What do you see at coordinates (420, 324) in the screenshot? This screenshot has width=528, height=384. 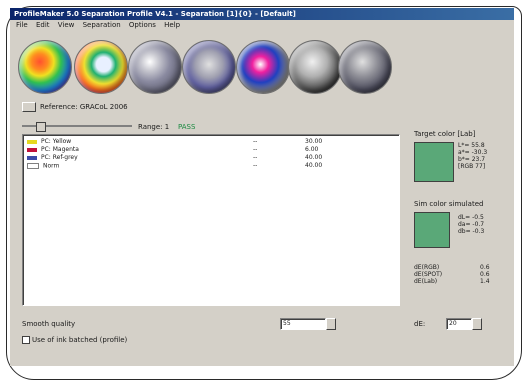 I see `de-label: dE:` at bounding box center [420, 324].